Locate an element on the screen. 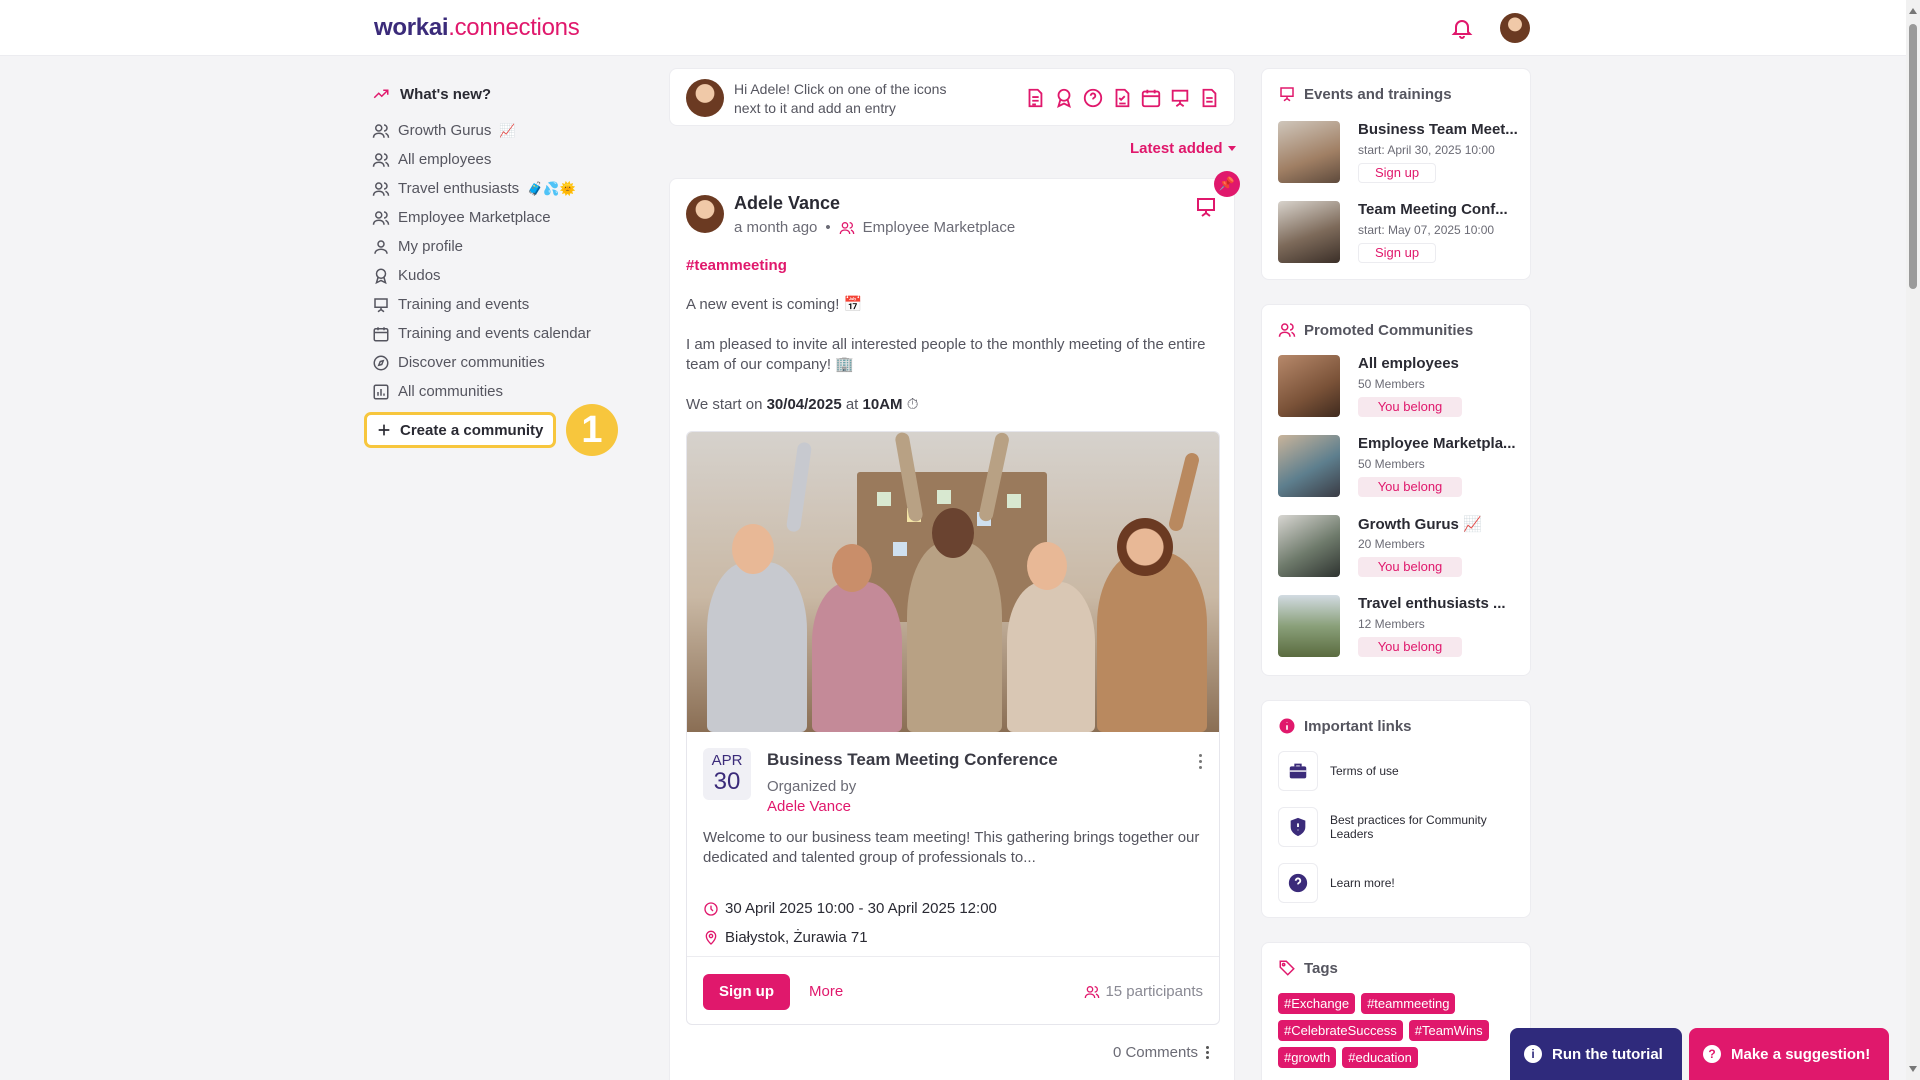  composer-avatar is located at coordinates (705, 98).